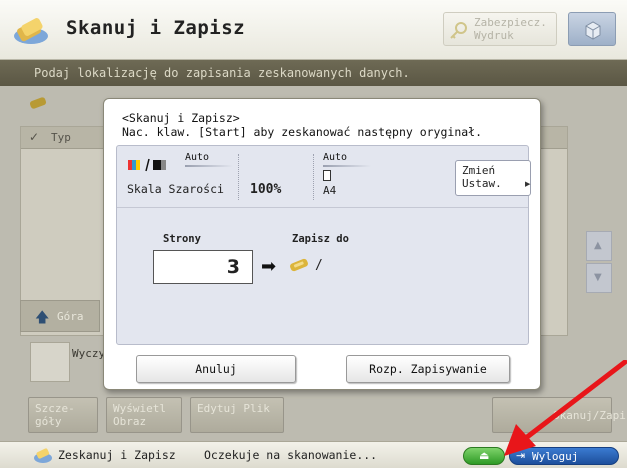 This screenshot has width=627, height=468. Describe the element at coordinates (181, 118) in the screenshot. I see `dialog-message-title: <Skanuj i Zapisz>` at that location.